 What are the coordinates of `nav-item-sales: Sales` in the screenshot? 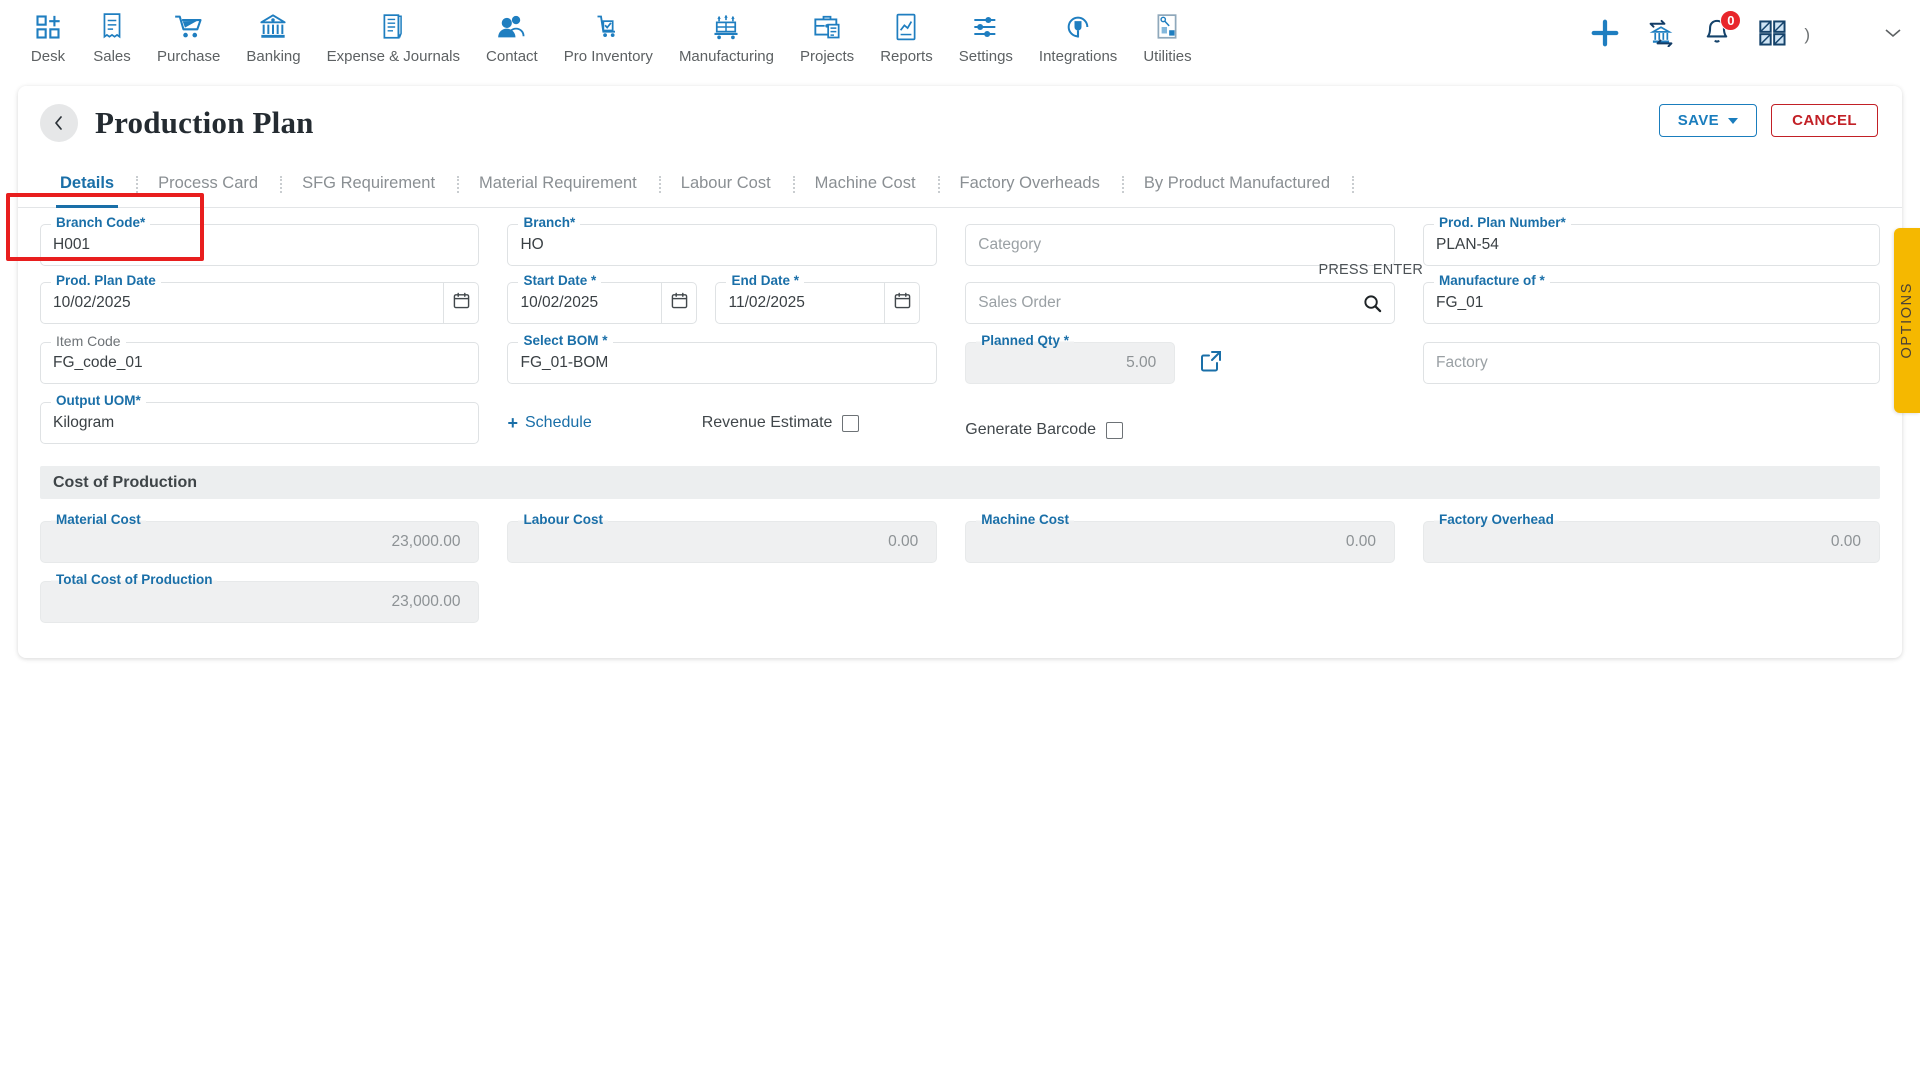 It's located at (112, 38).